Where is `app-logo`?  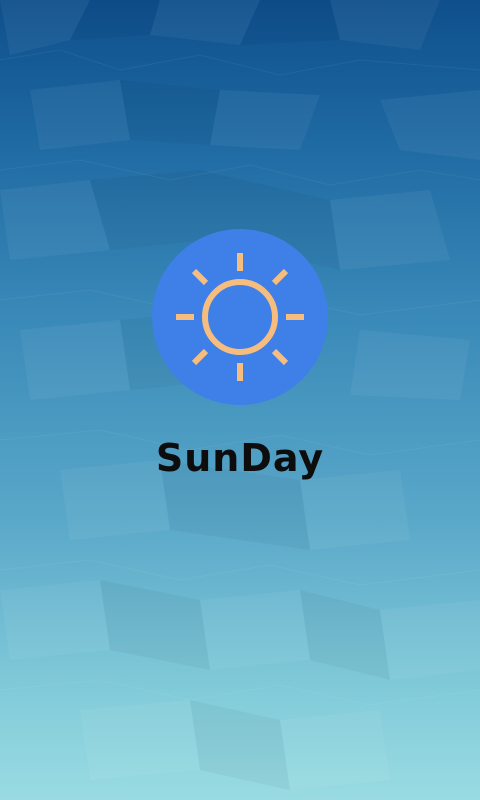
app-logo is located at coordinates (240, 317).